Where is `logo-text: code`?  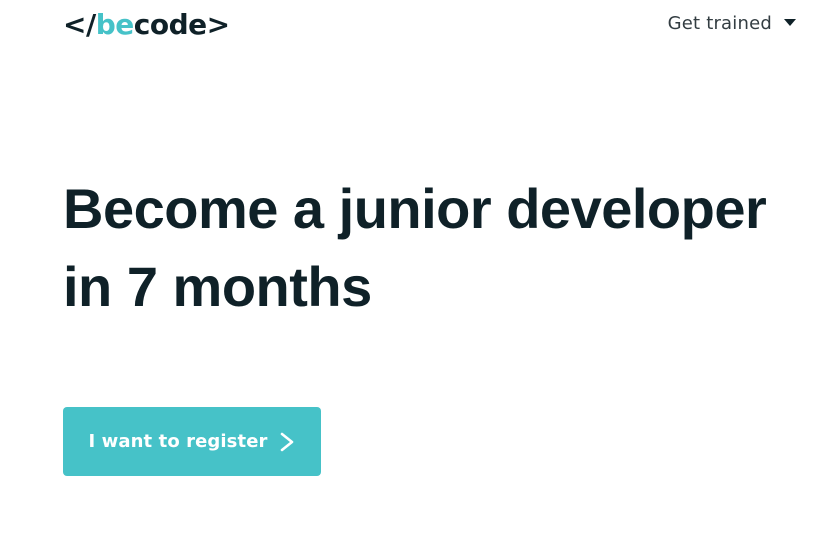 logo-text: code is located at coordinates (170, 24).